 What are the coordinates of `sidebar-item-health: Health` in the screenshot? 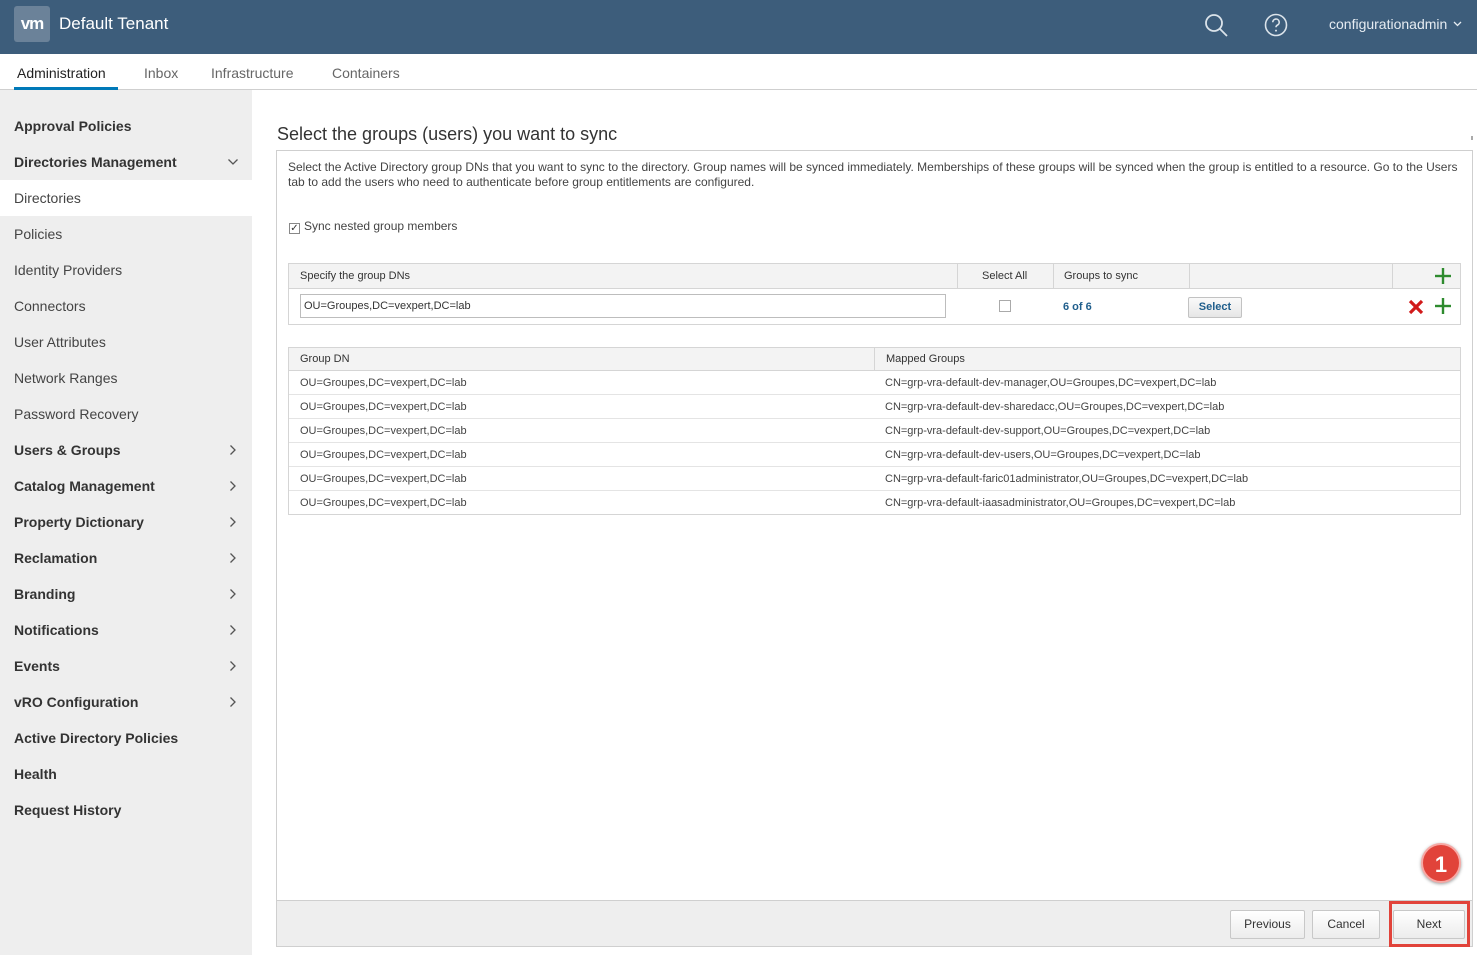 It's located at (126, 774).